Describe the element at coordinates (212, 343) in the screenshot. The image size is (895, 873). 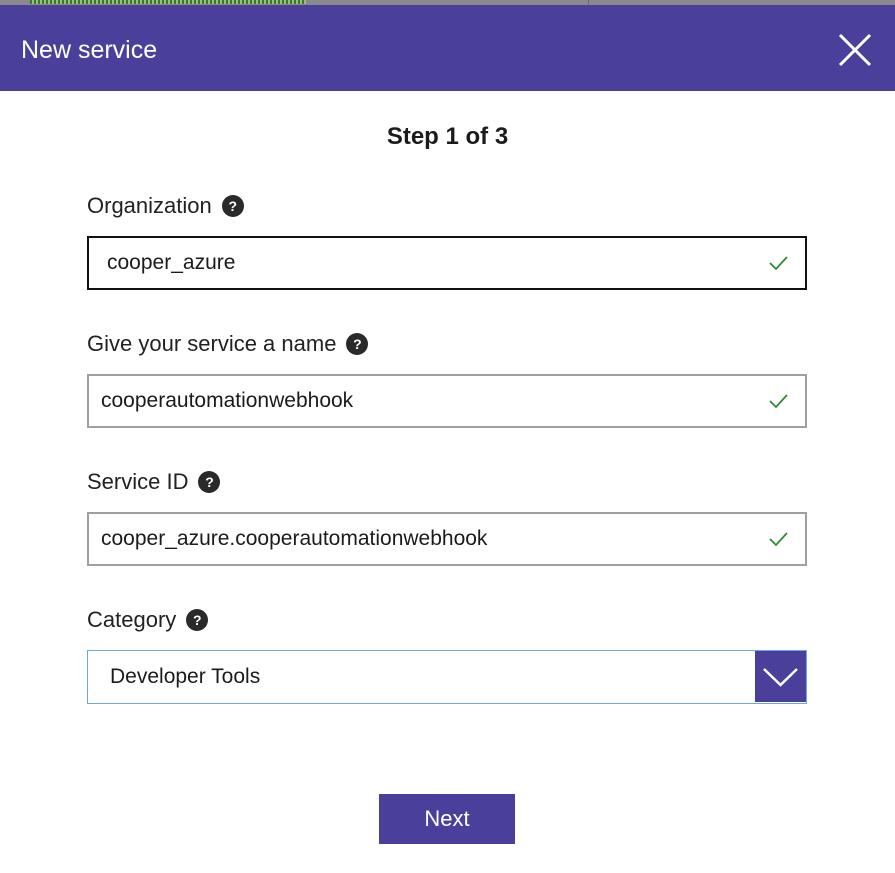
I see `service-name-label: Give your service a name` at that location.